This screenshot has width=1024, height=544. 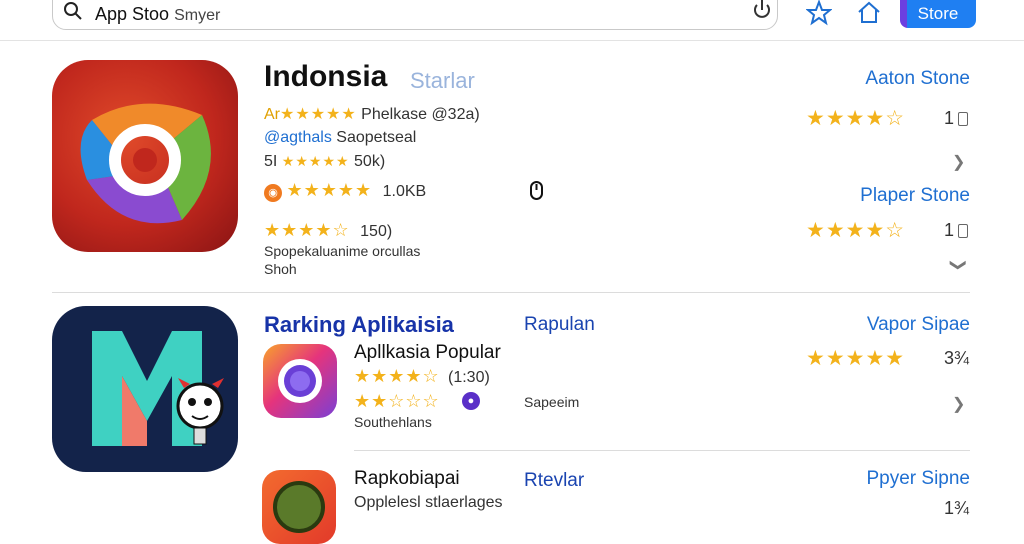 What do you see at coordinates (145, 163) in the screenshot?
I see `swirl-logo-icon` at bounding box center [145, 163].